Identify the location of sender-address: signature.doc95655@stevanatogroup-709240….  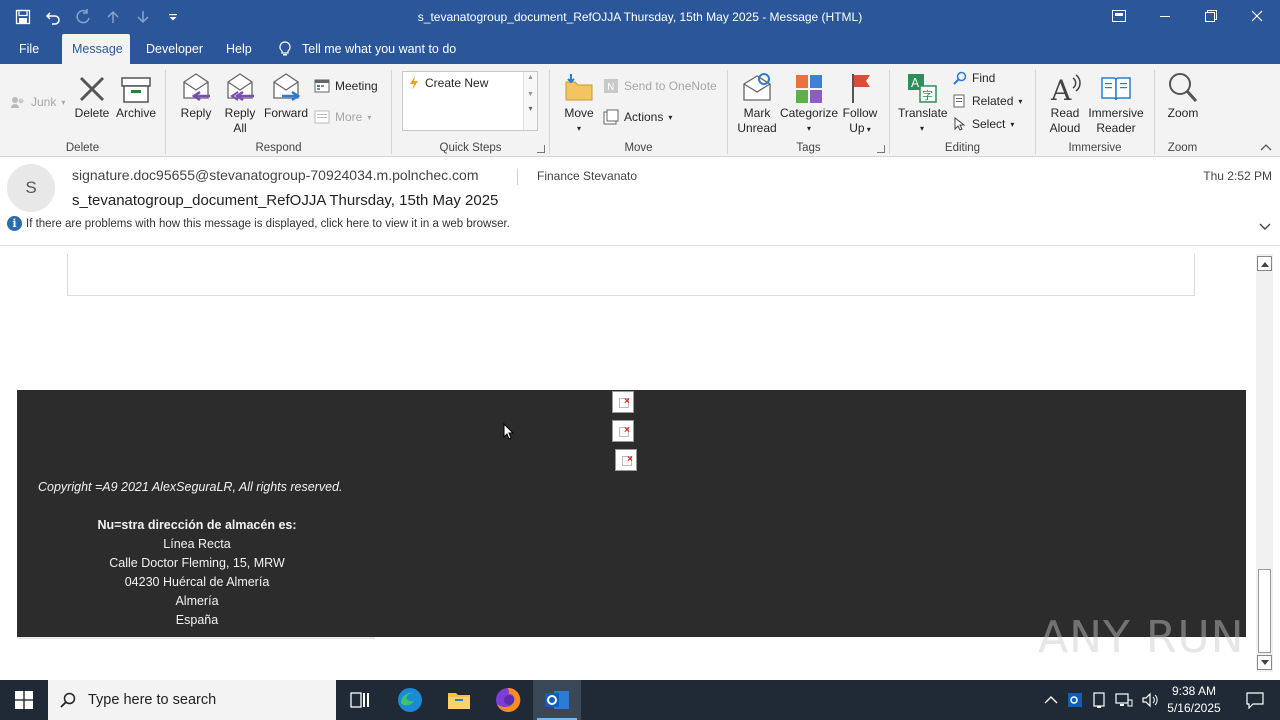
(275, 175).